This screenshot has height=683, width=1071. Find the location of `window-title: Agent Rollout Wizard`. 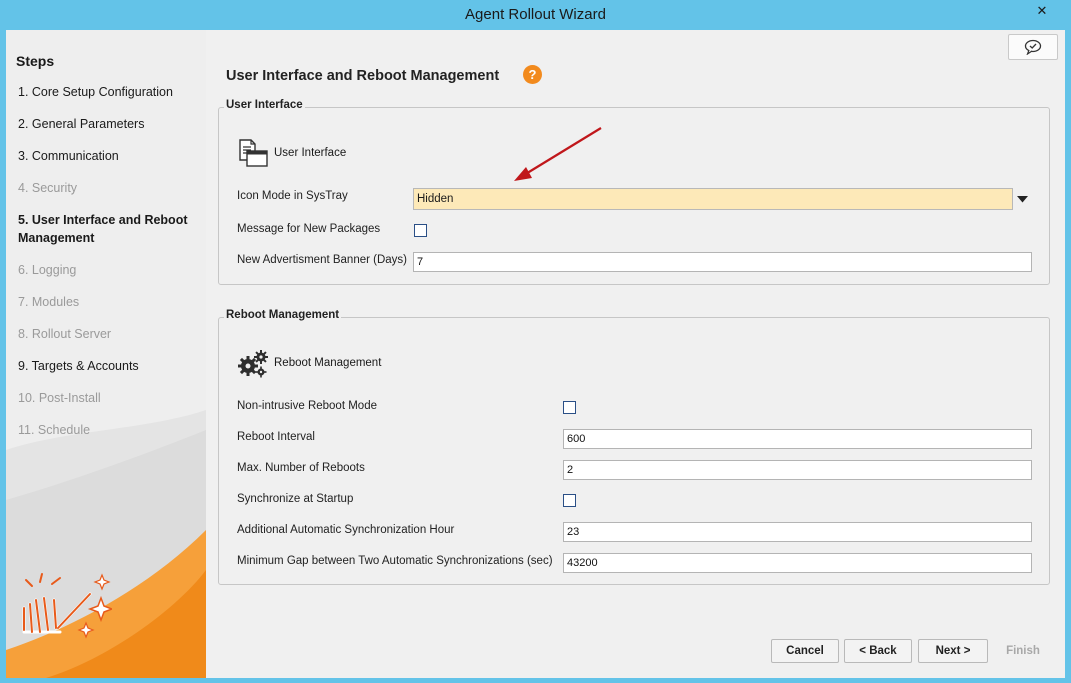

window-title: Agent Rollout Wizard is located at coordinates (535, 14).